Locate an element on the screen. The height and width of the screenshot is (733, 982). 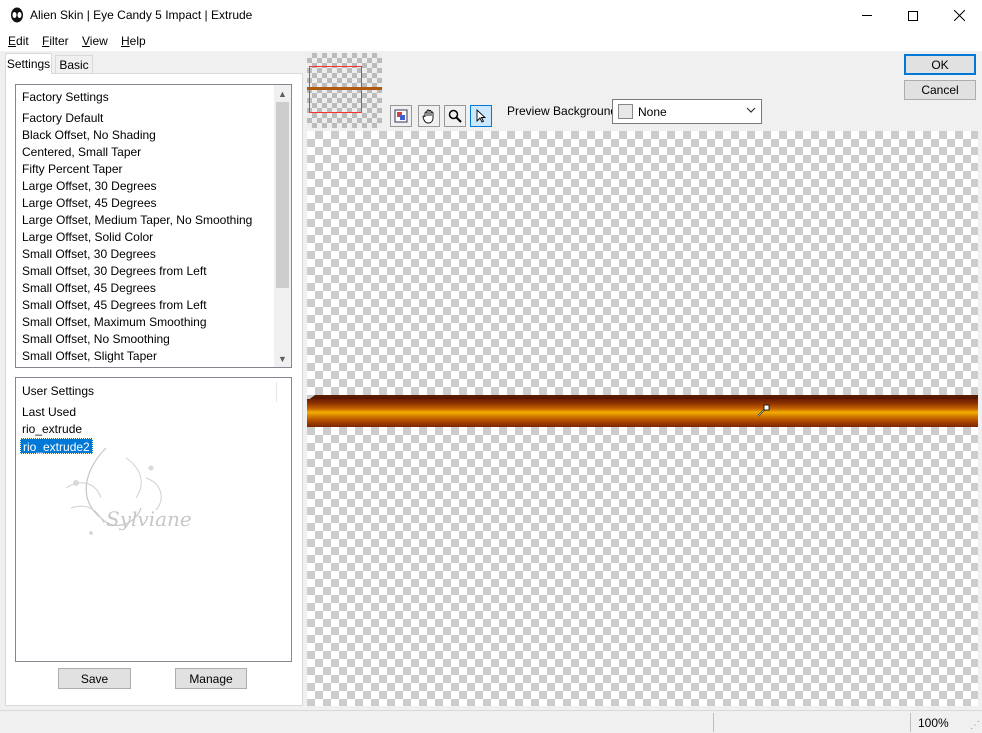
factory-preset-item: Small Offset, 45 Degrees is located at coordinates (89, 288).